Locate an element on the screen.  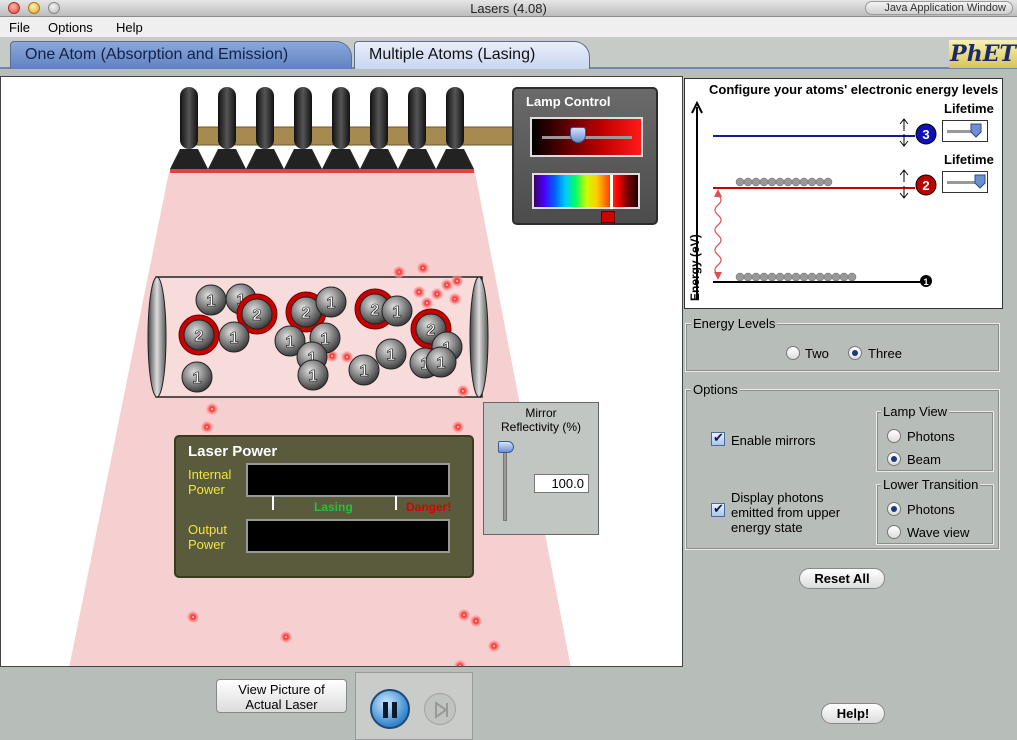
level-1-atoms is located at coordinates (796, 277).